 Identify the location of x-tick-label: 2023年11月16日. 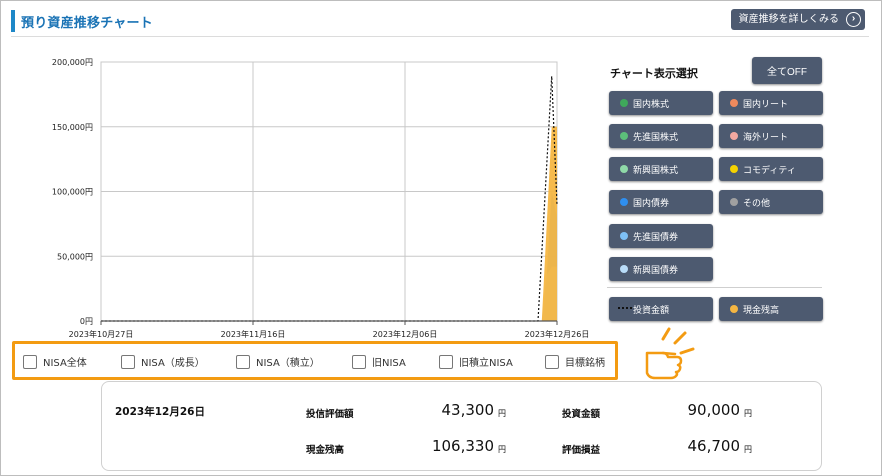
(253, 334).